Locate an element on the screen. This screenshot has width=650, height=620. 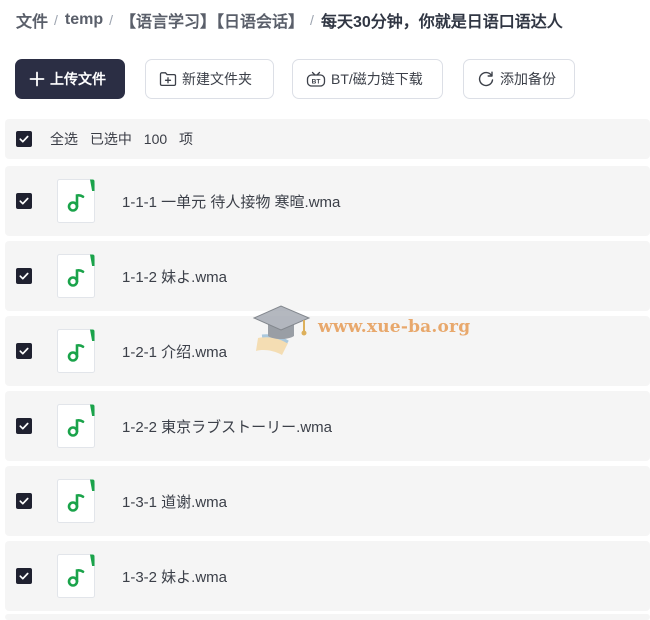
bt-magnet-download-button: BT BT/磁力链下载 is located at coordinates (367, 79).